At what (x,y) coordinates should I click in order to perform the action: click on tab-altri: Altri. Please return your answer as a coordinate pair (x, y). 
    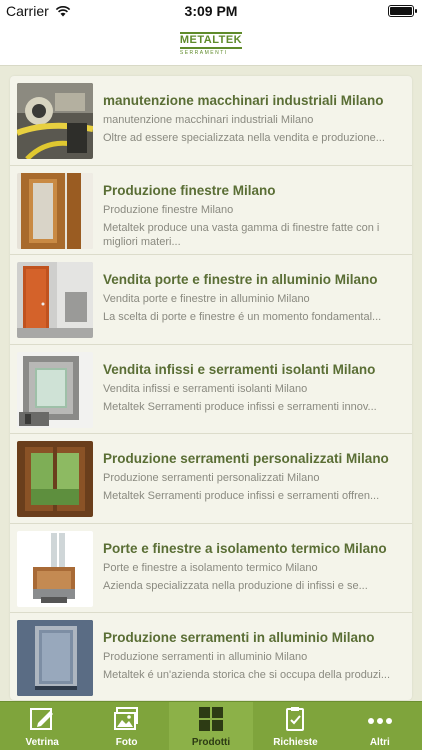
    Looking at the image, I should click on (380, 726).